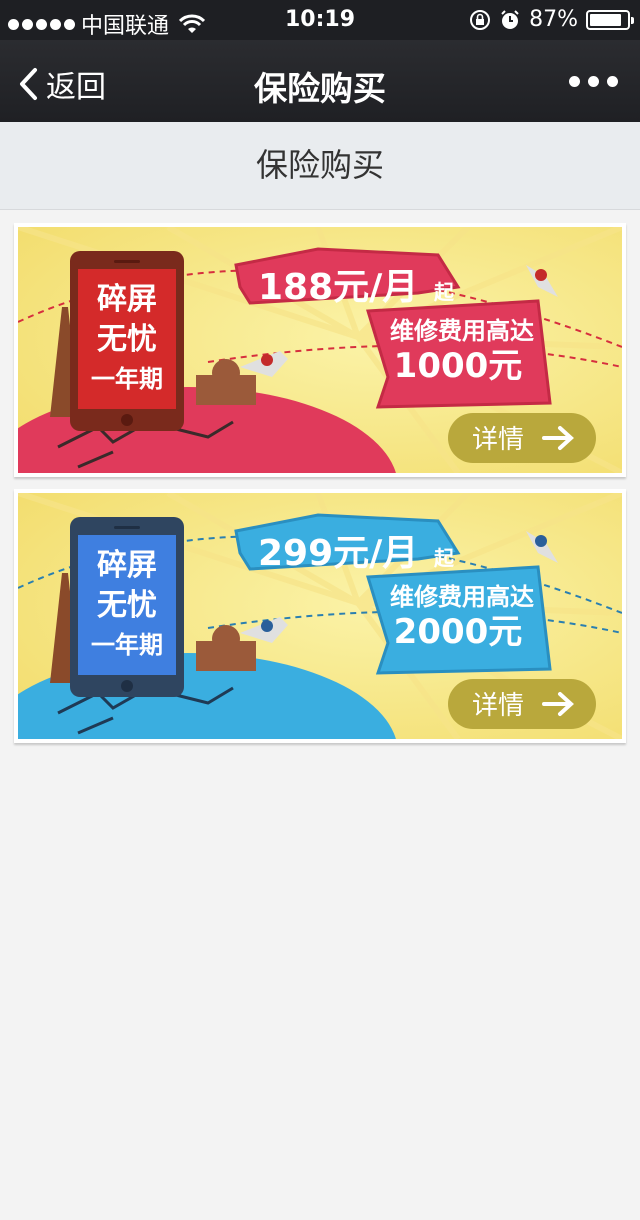  Describe the element at coordinates (338, 553) in the screenshot. I see `price-text: 299元/月` at that location.